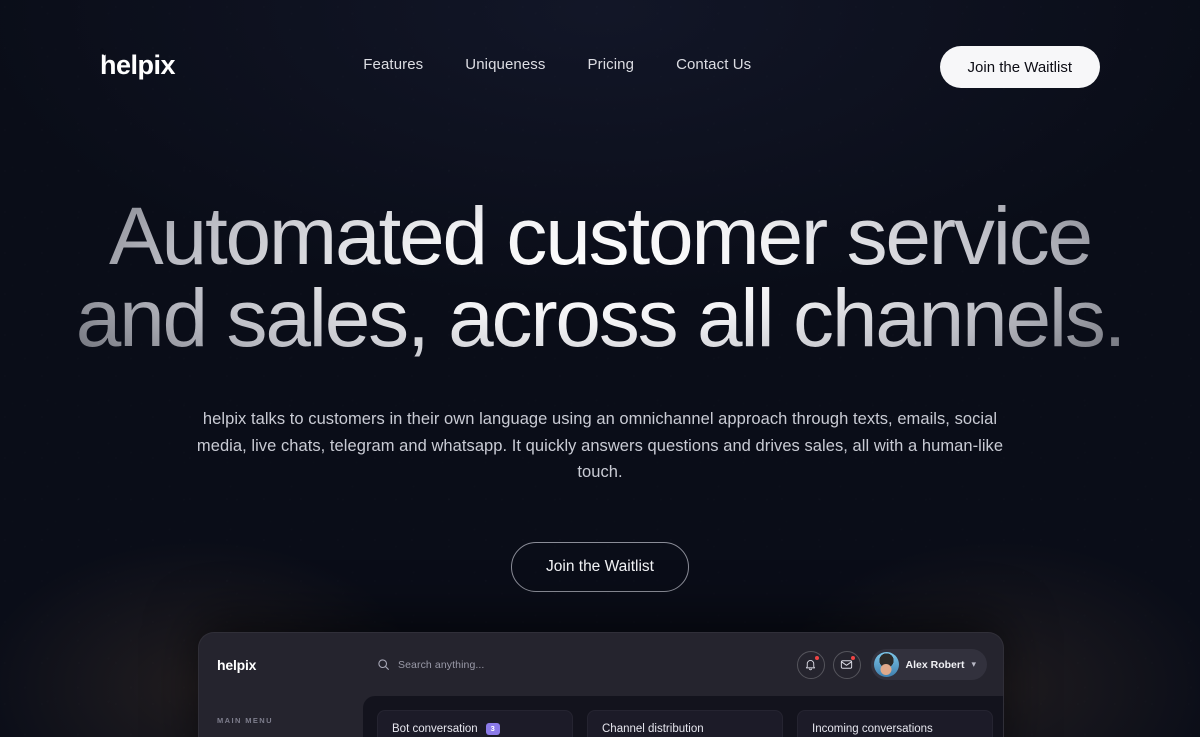 The image size is (1200, 737). I want to click on mail-icon, so click(846, 664).